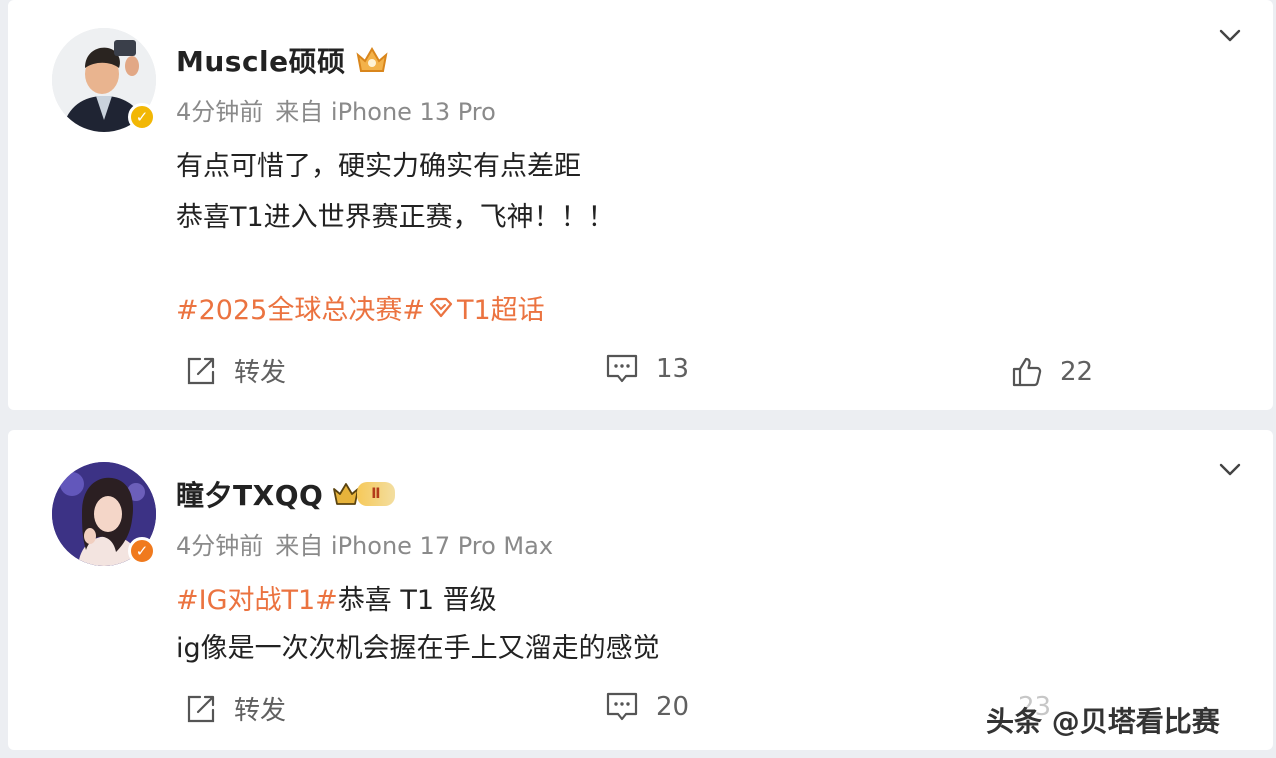  I want to click on post-text: 恭喜 T1 晋级, so click(417, 600).